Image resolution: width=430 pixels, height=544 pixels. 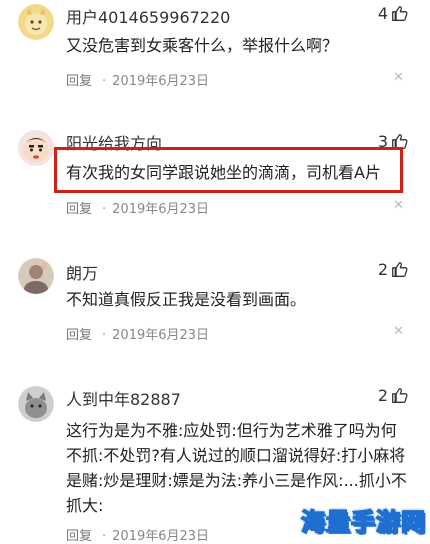 What do you see at coordinates (363, 522) in the screenshot?
I see `site-watermark: 海量手游网` at bounding box center [363, 522].